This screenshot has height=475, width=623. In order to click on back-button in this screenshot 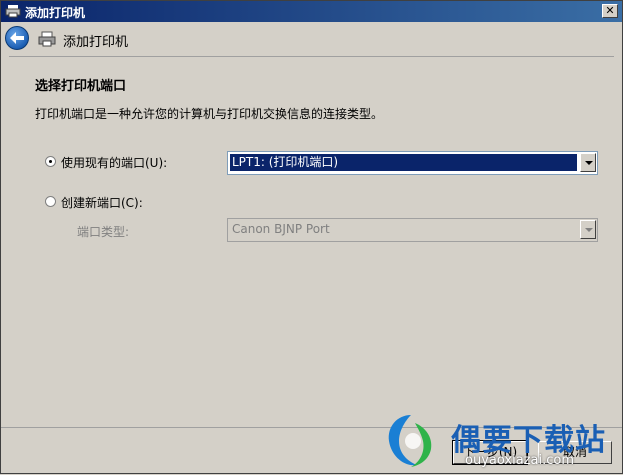, I will do `click(17, 38)`.